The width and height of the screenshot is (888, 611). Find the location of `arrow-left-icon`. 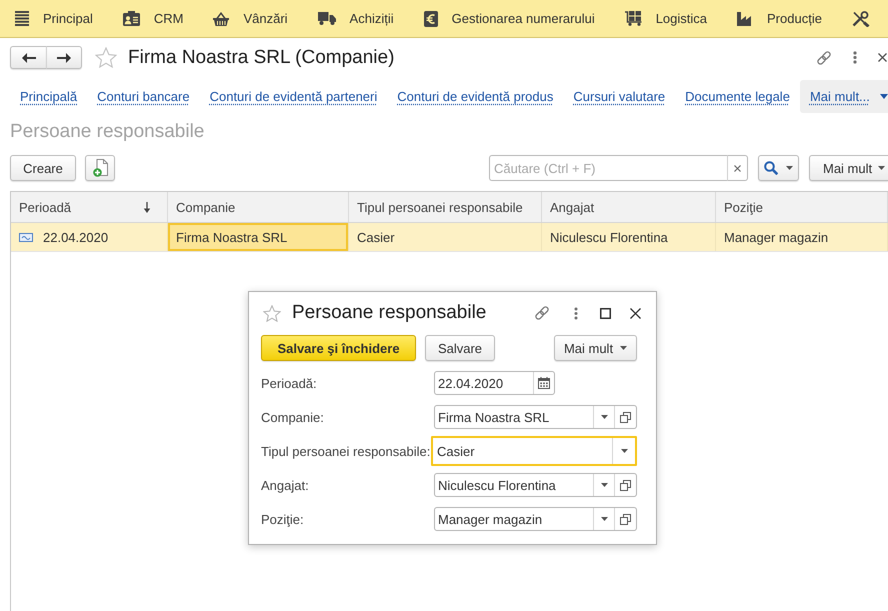

arrow-left-icon is located at coordinates (29, 57).